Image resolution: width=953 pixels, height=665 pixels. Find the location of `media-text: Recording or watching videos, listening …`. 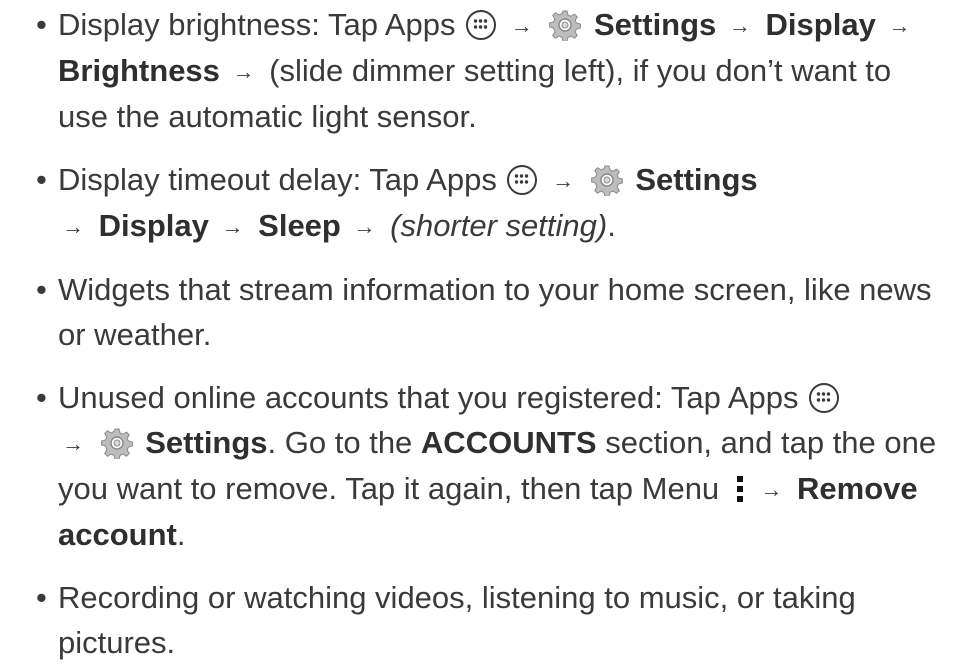

media-text: Recording or watching videos, listening … is located at coordinates (457, 620).